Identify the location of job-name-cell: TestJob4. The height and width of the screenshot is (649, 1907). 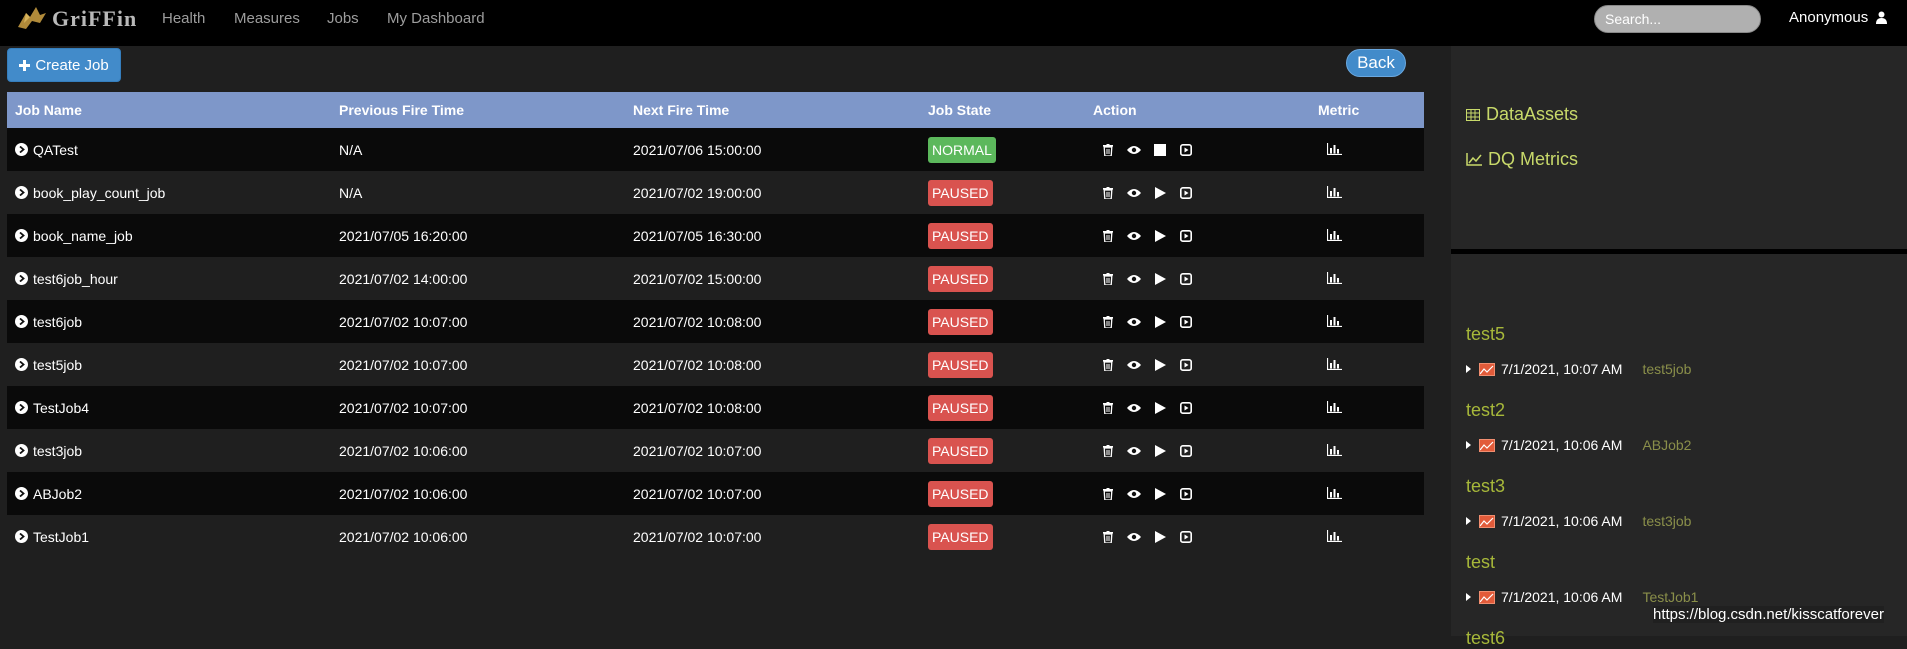
(52, 408).